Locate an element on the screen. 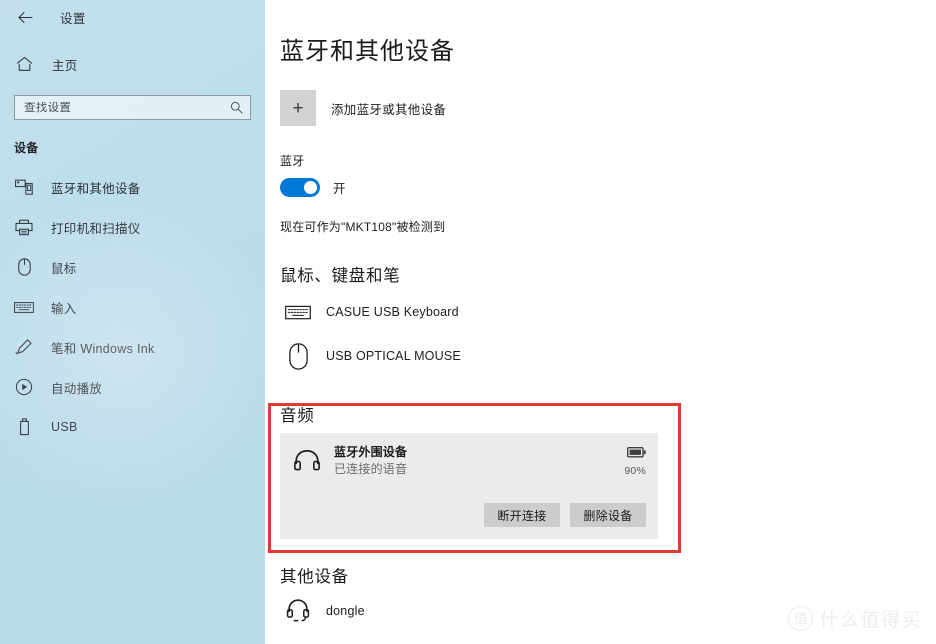 The height and width of the screenshot is (644, 936). audio-device-panel: 蓝牙外围设备 已连接的语音 90% 断开连接 删除设备 is located at coordinates (469, 486).